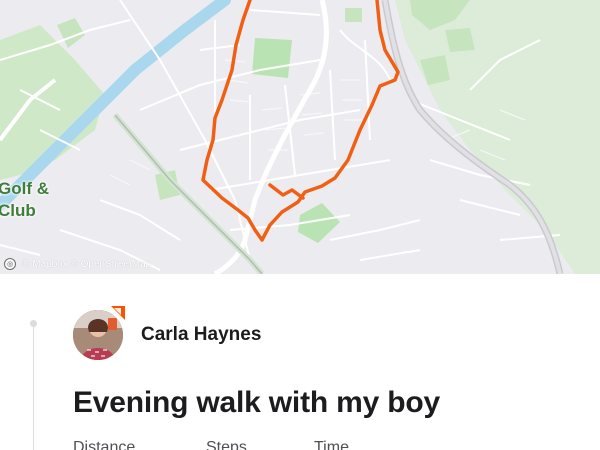 The width and height of the screenshot is (600, 450). What do you see at coordinates (226, 444) in the screenshot?
I see `stat-steps-label: Steps` at bounding box center [226, 444].